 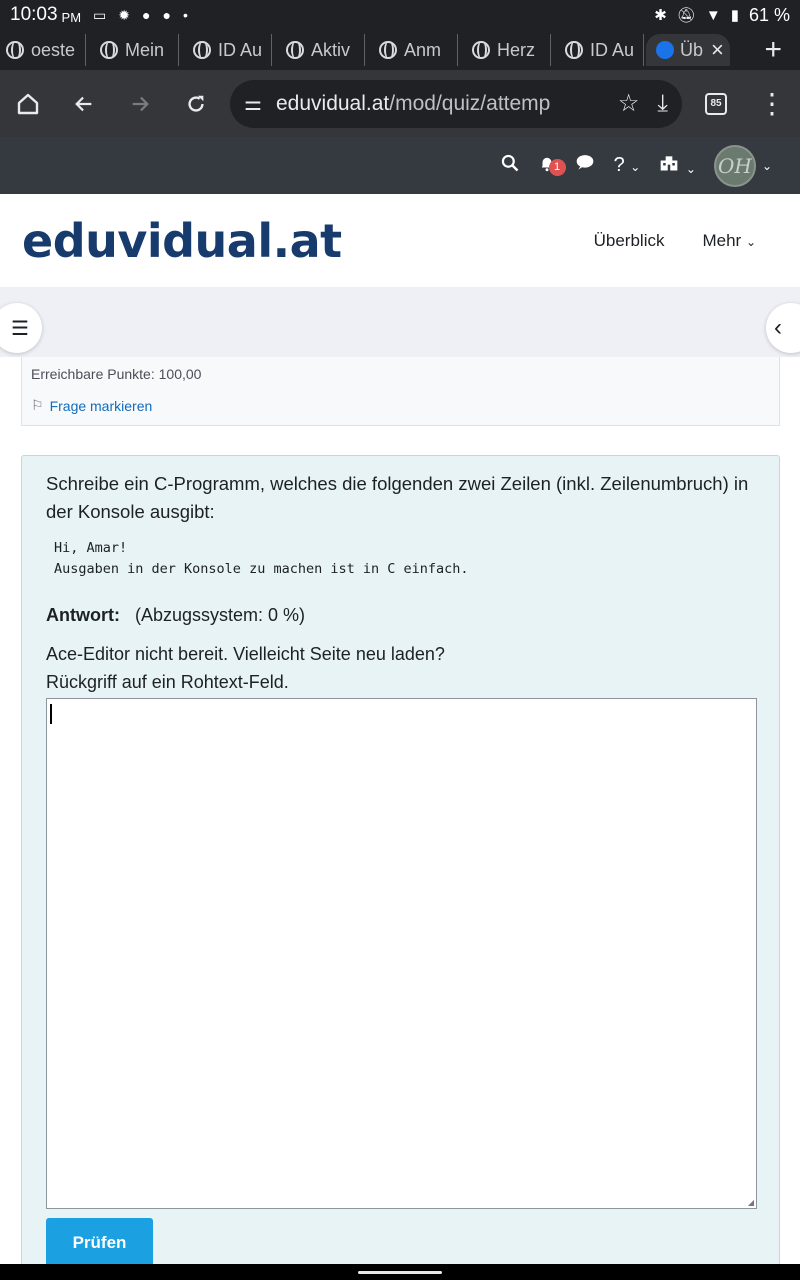 I want to click on tab-label: Aktiv, so click(x=331, y=49).